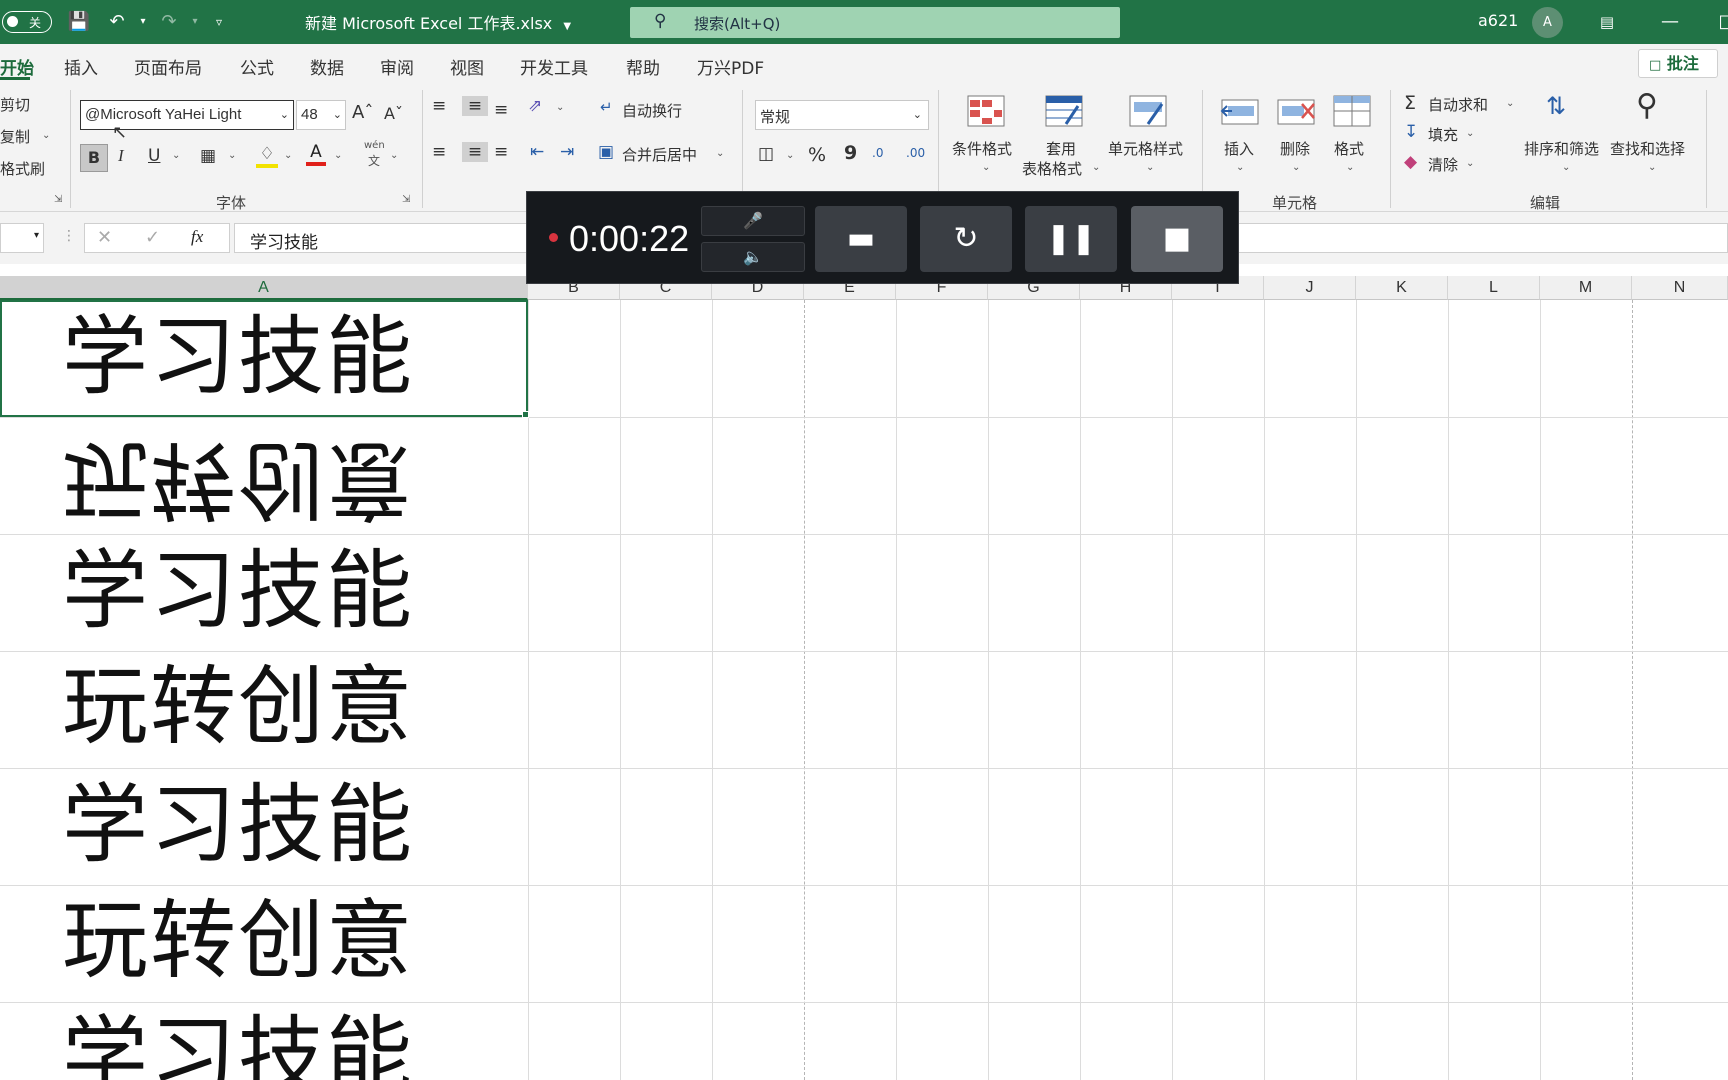 The image size is (1728, 1080). I want to click on format-as-table-label-1: 套用, so click(1061, 148).